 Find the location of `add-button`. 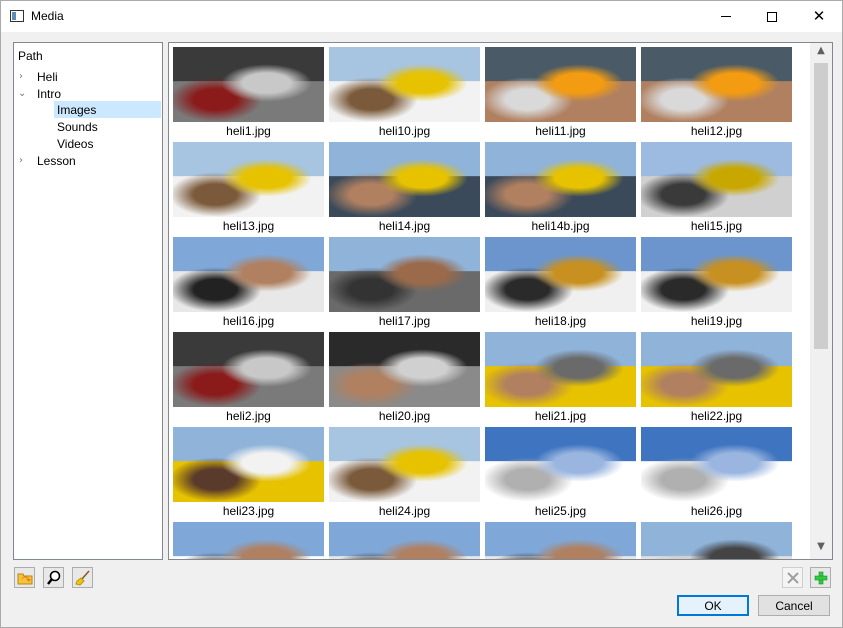

add-button is located at coordinates (820, 577).